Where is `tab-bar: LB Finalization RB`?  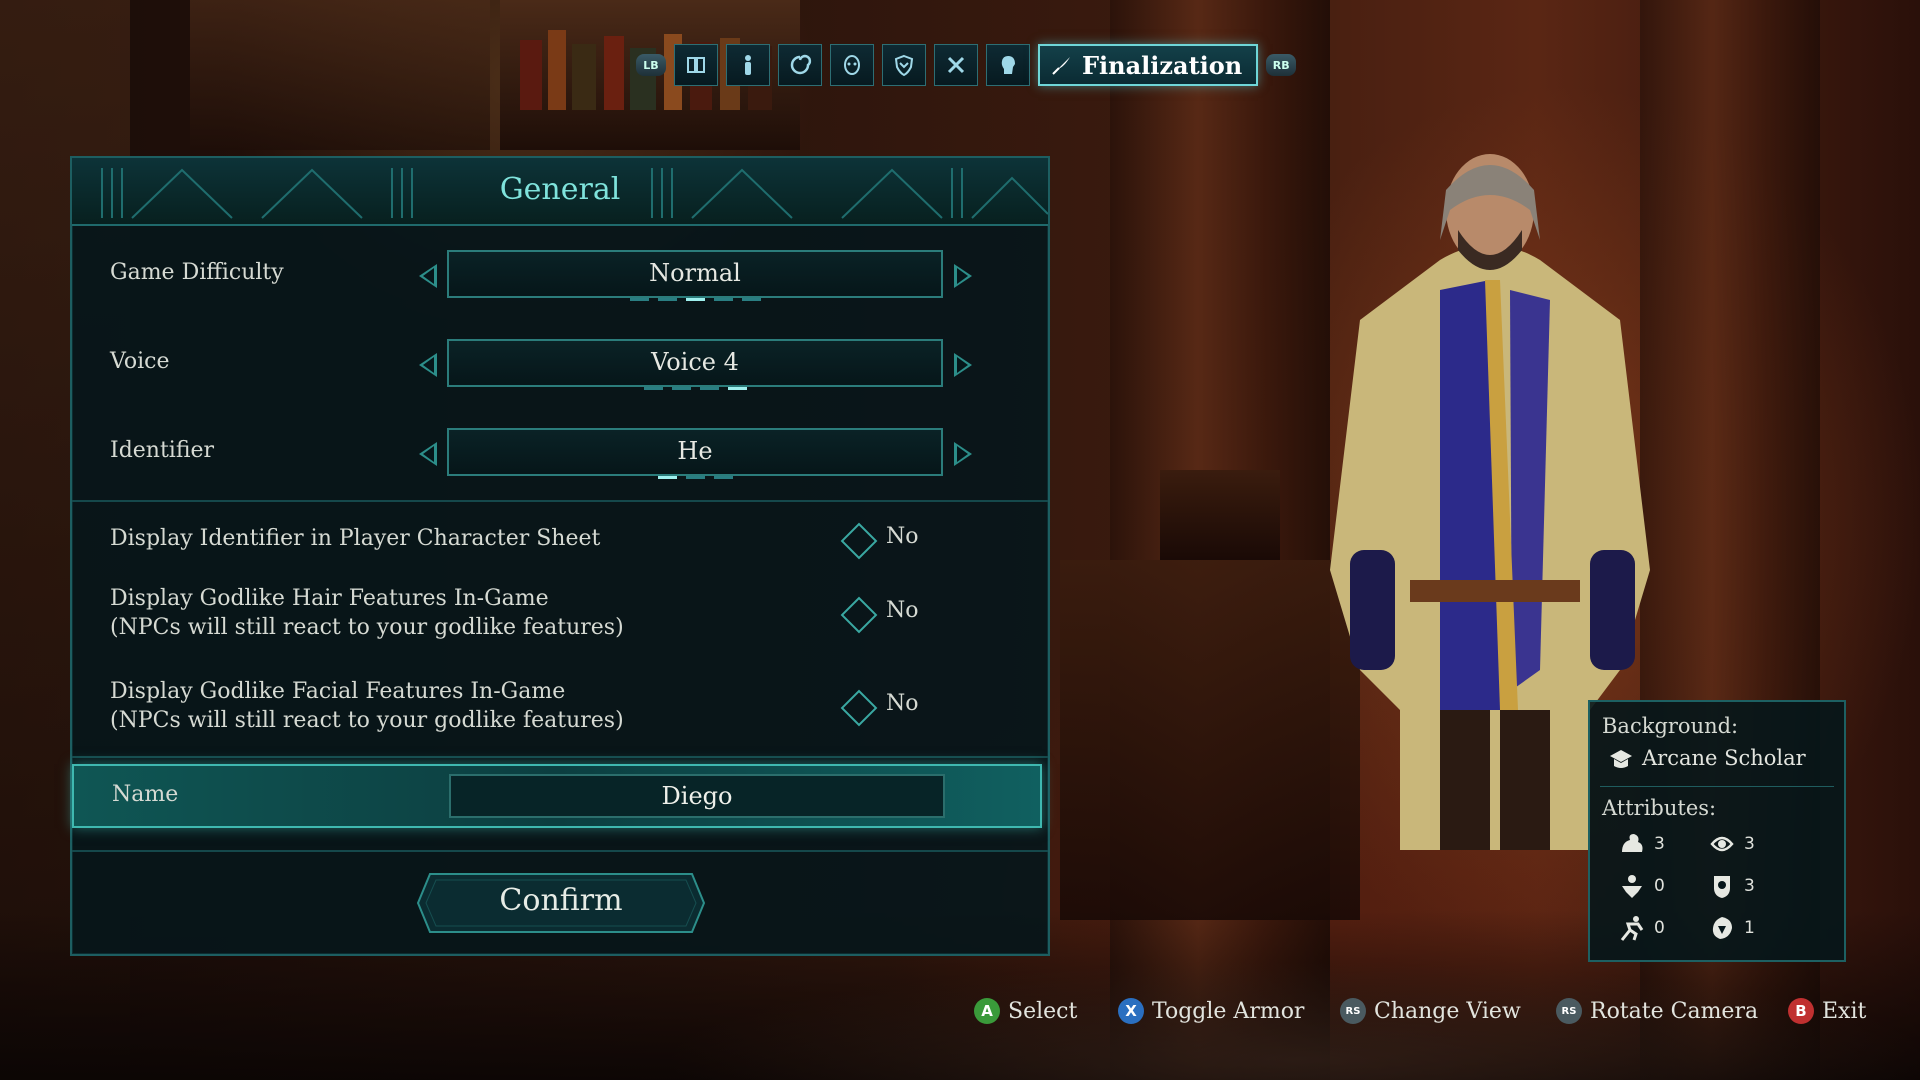 tab-bar: LB Finalization RB is located at coordinates (966, 65).